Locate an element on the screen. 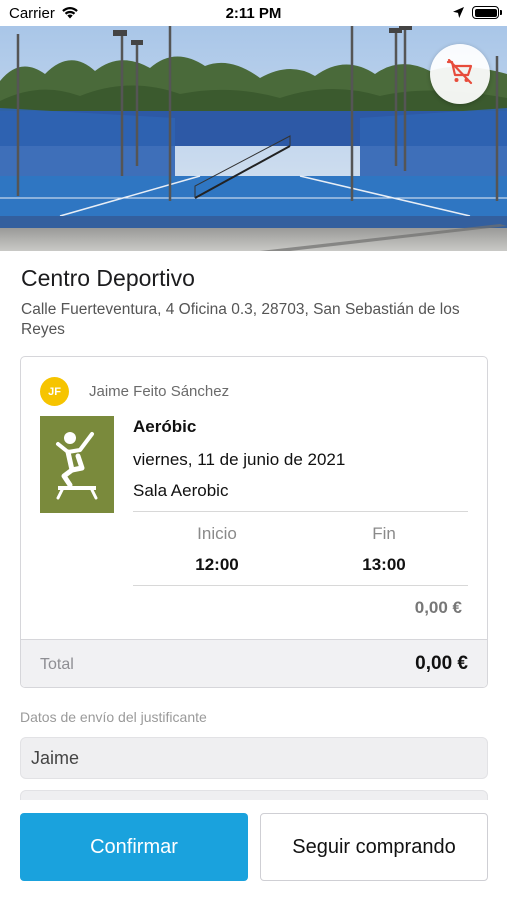 Image resolution: width=507 pixels, height=900 pixels. receipt-section-label: Datos de envío del justificante is located at coordinates (113, 717).